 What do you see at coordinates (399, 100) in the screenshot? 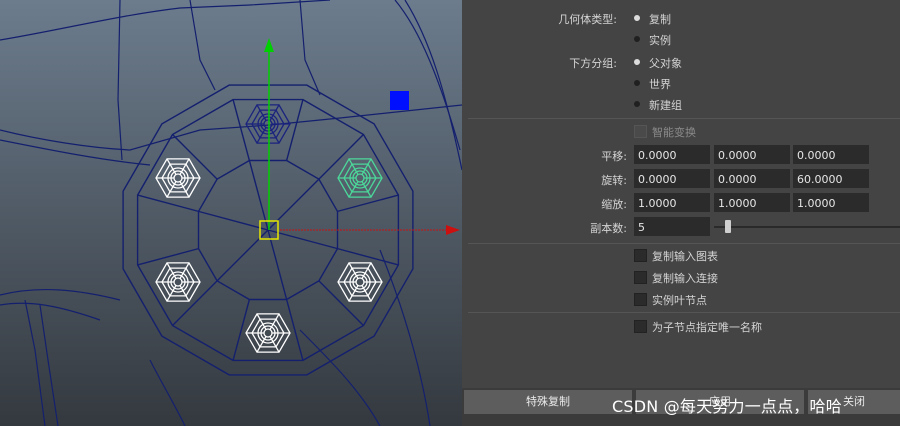
I see `z-plane-handle` at bounding box center [399, 100].